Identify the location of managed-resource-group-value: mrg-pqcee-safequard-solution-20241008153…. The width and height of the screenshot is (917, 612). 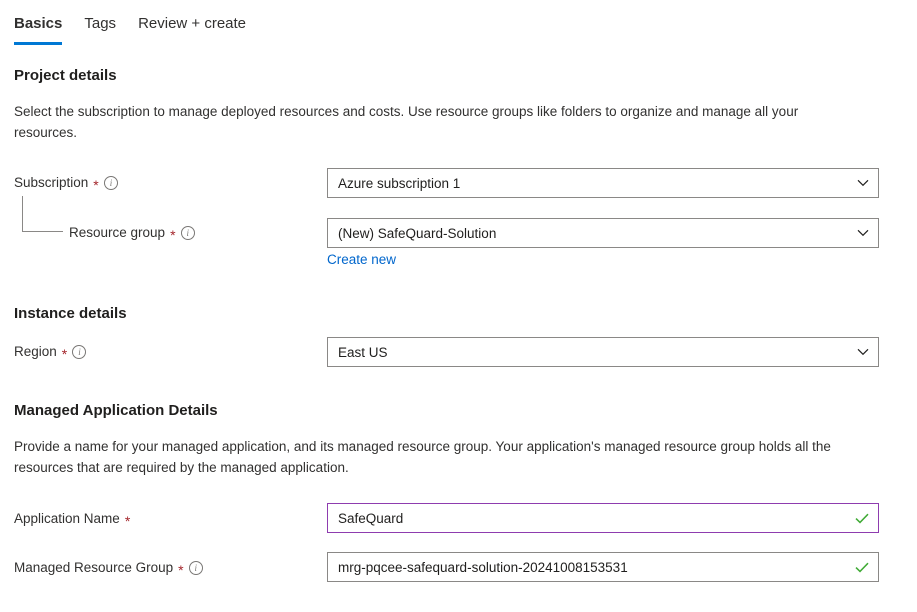
(483, 567).